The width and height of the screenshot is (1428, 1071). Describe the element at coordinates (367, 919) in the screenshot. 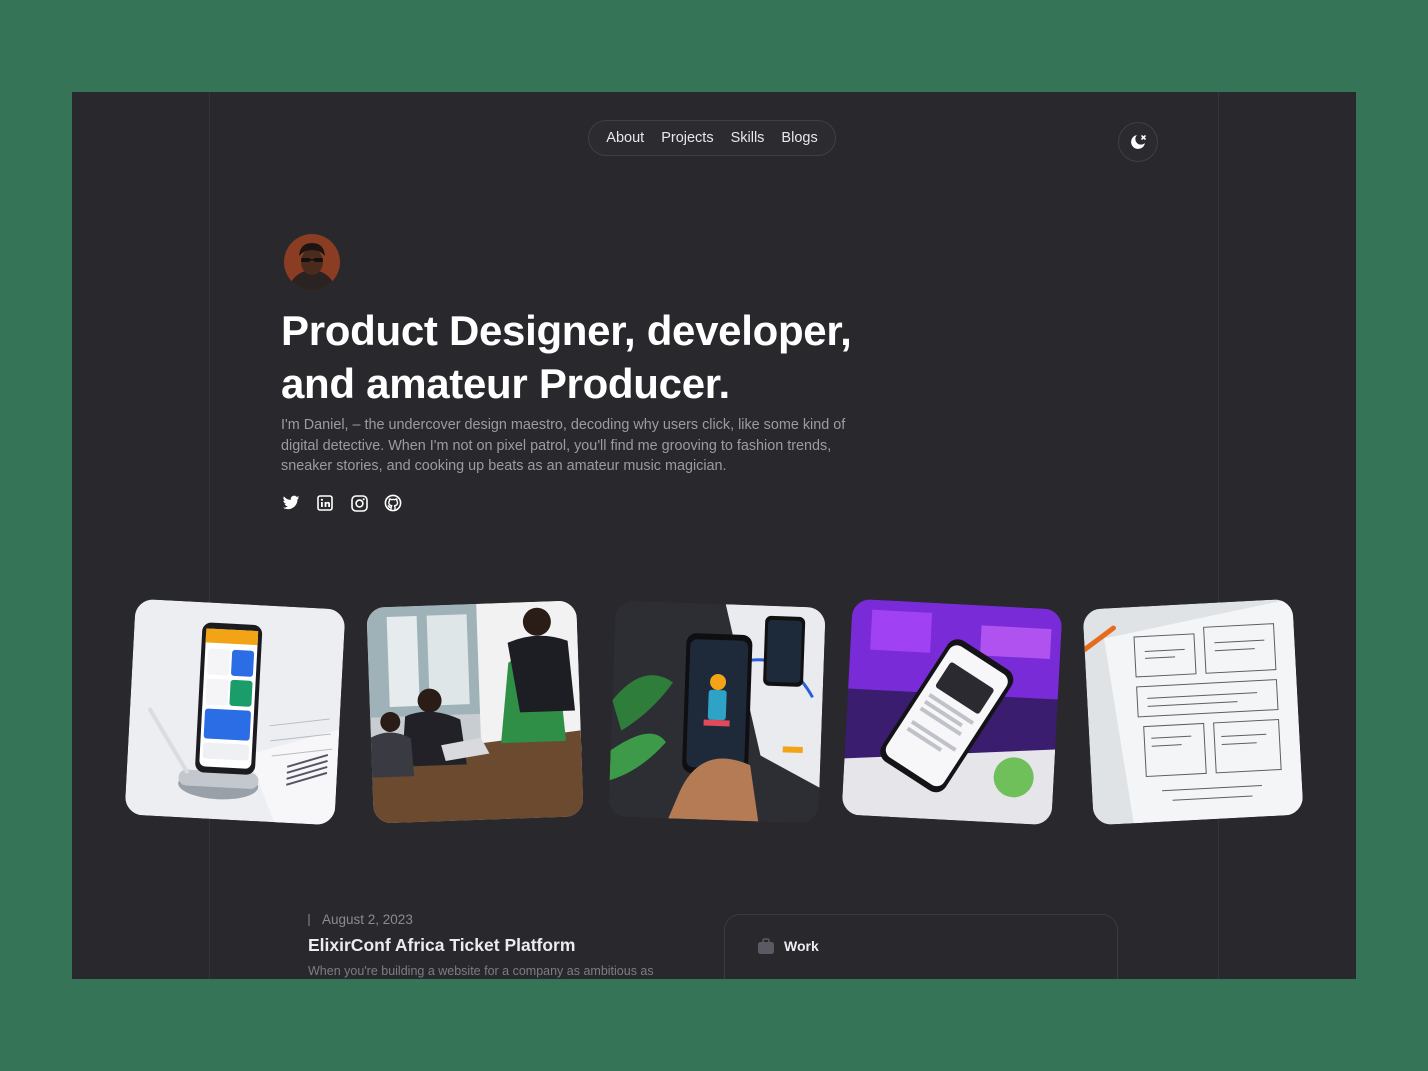

I see `post-date: August 2, 2023` at that location.